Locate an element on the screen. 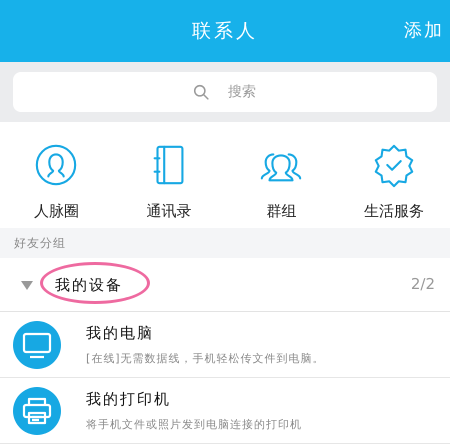  shortcut-button: 群组 is located at coordinates (281, 182).